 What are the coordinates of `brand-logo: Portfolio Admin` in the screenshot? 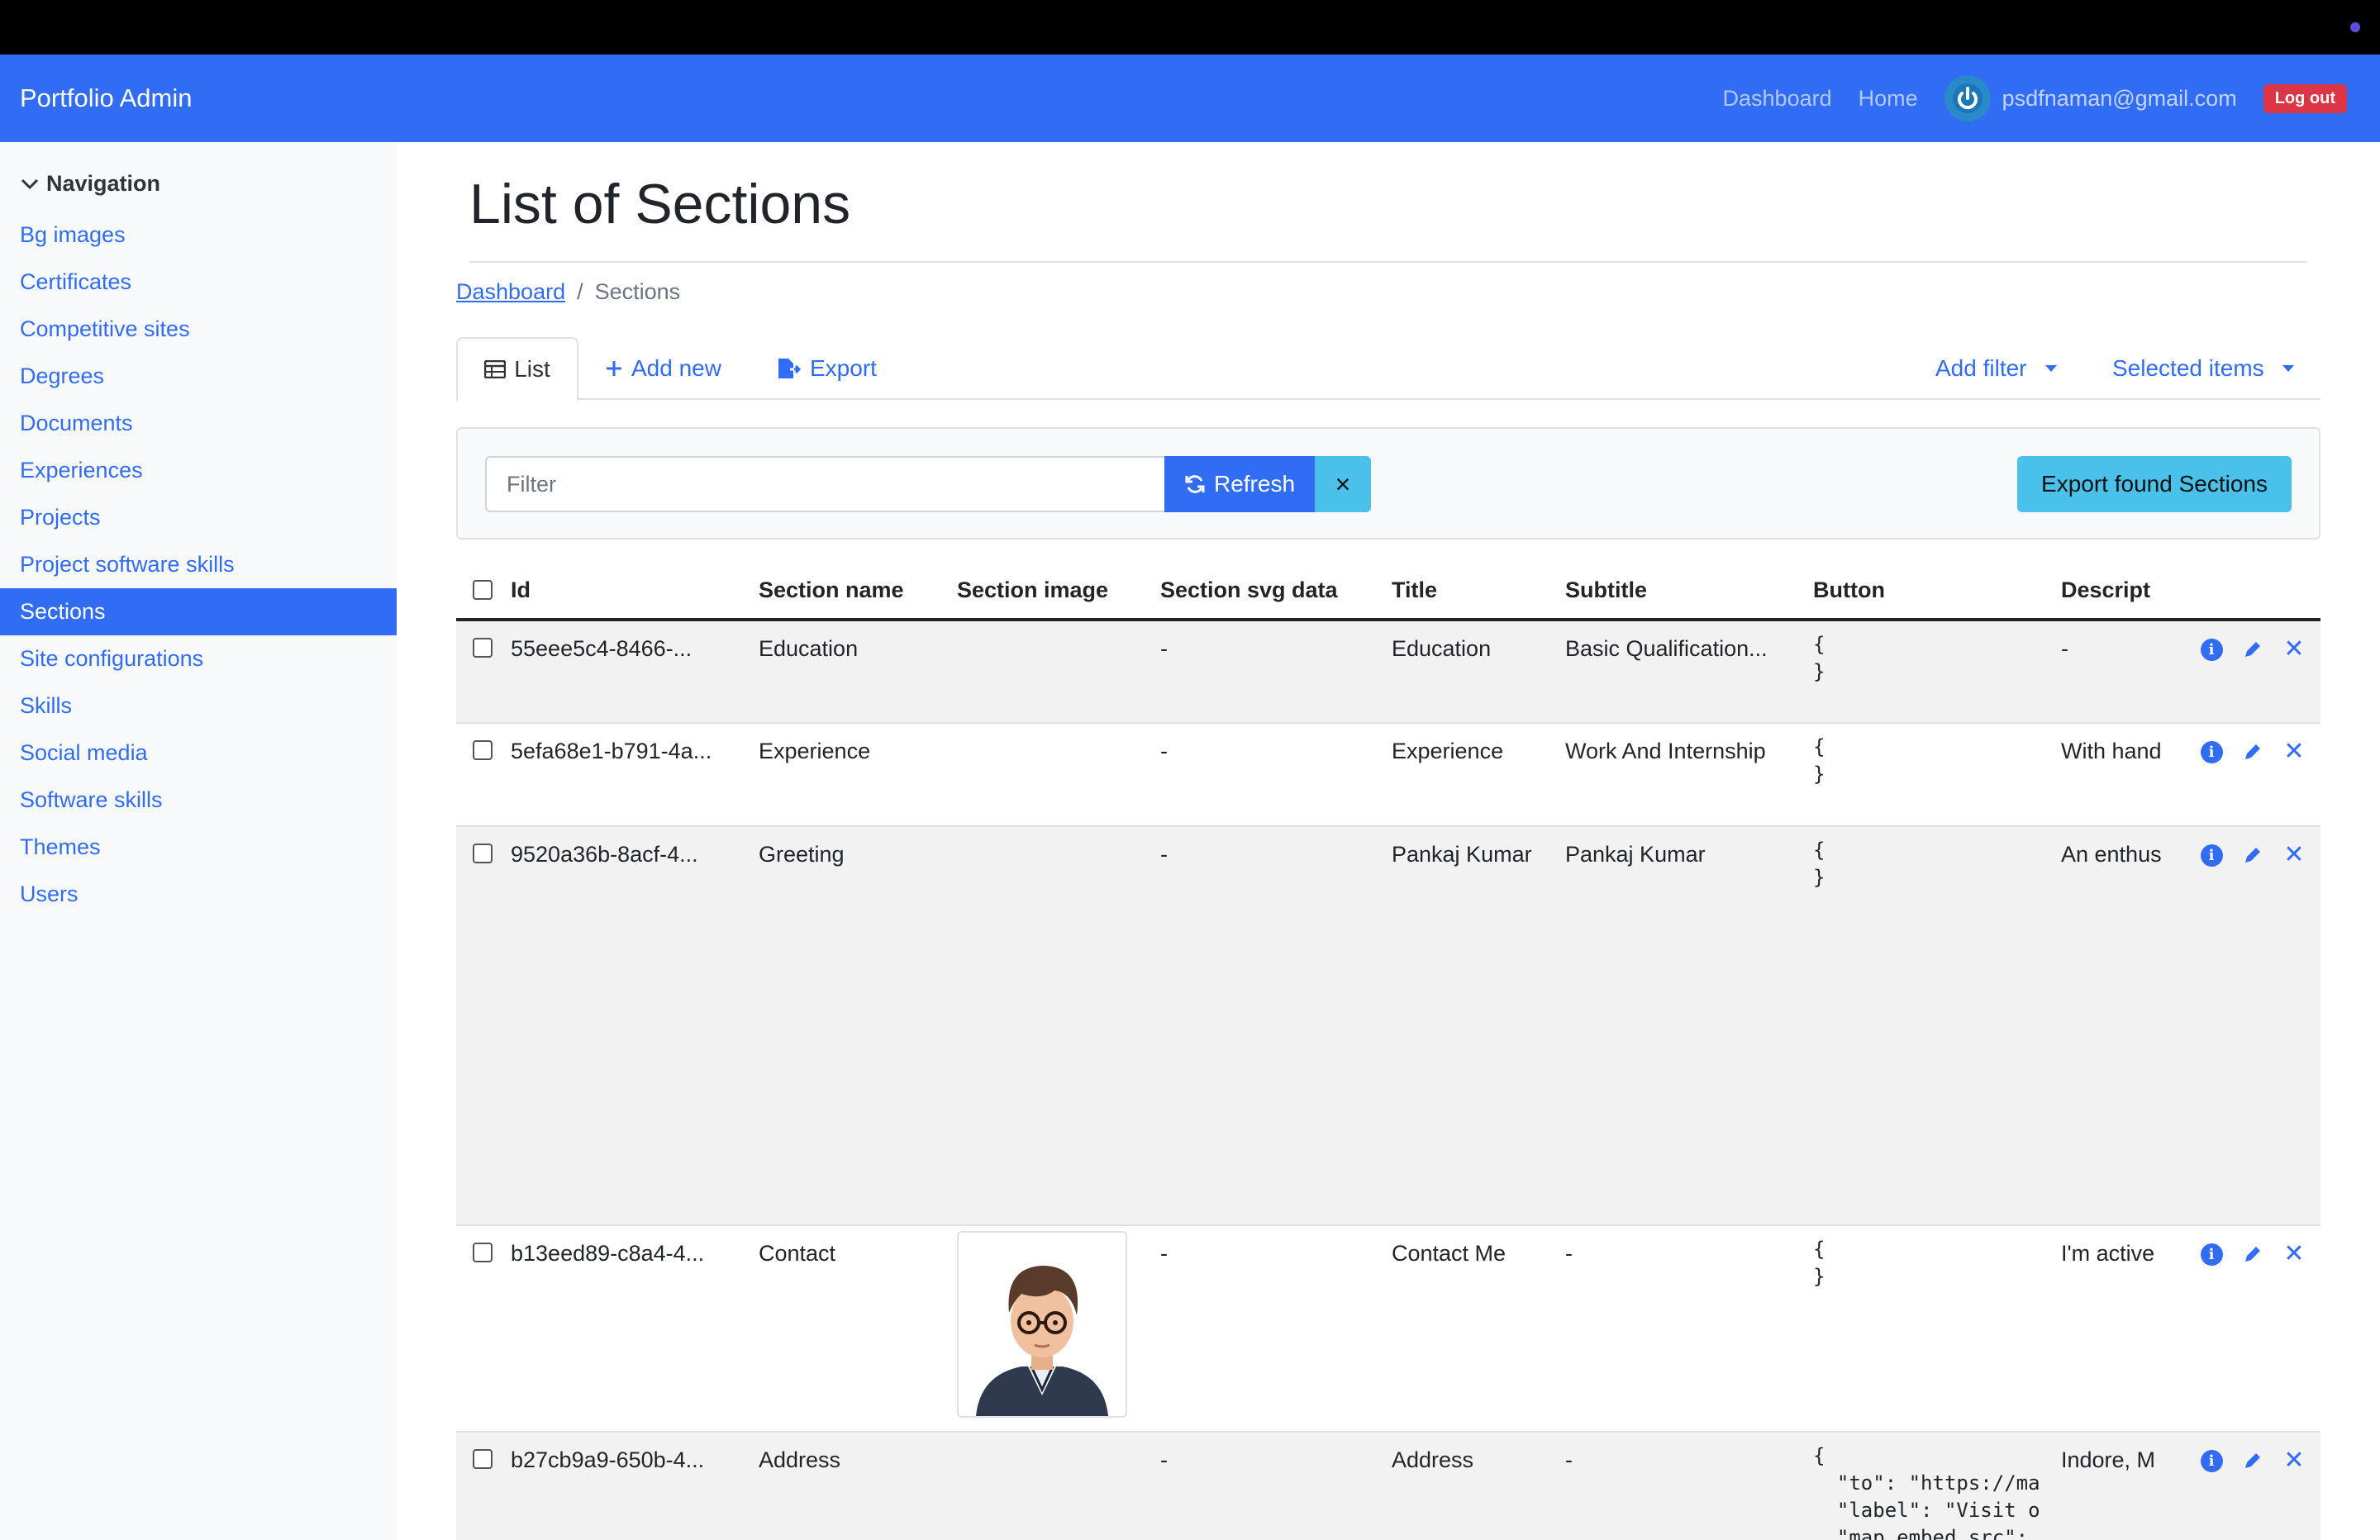 It's located at (106, 98).